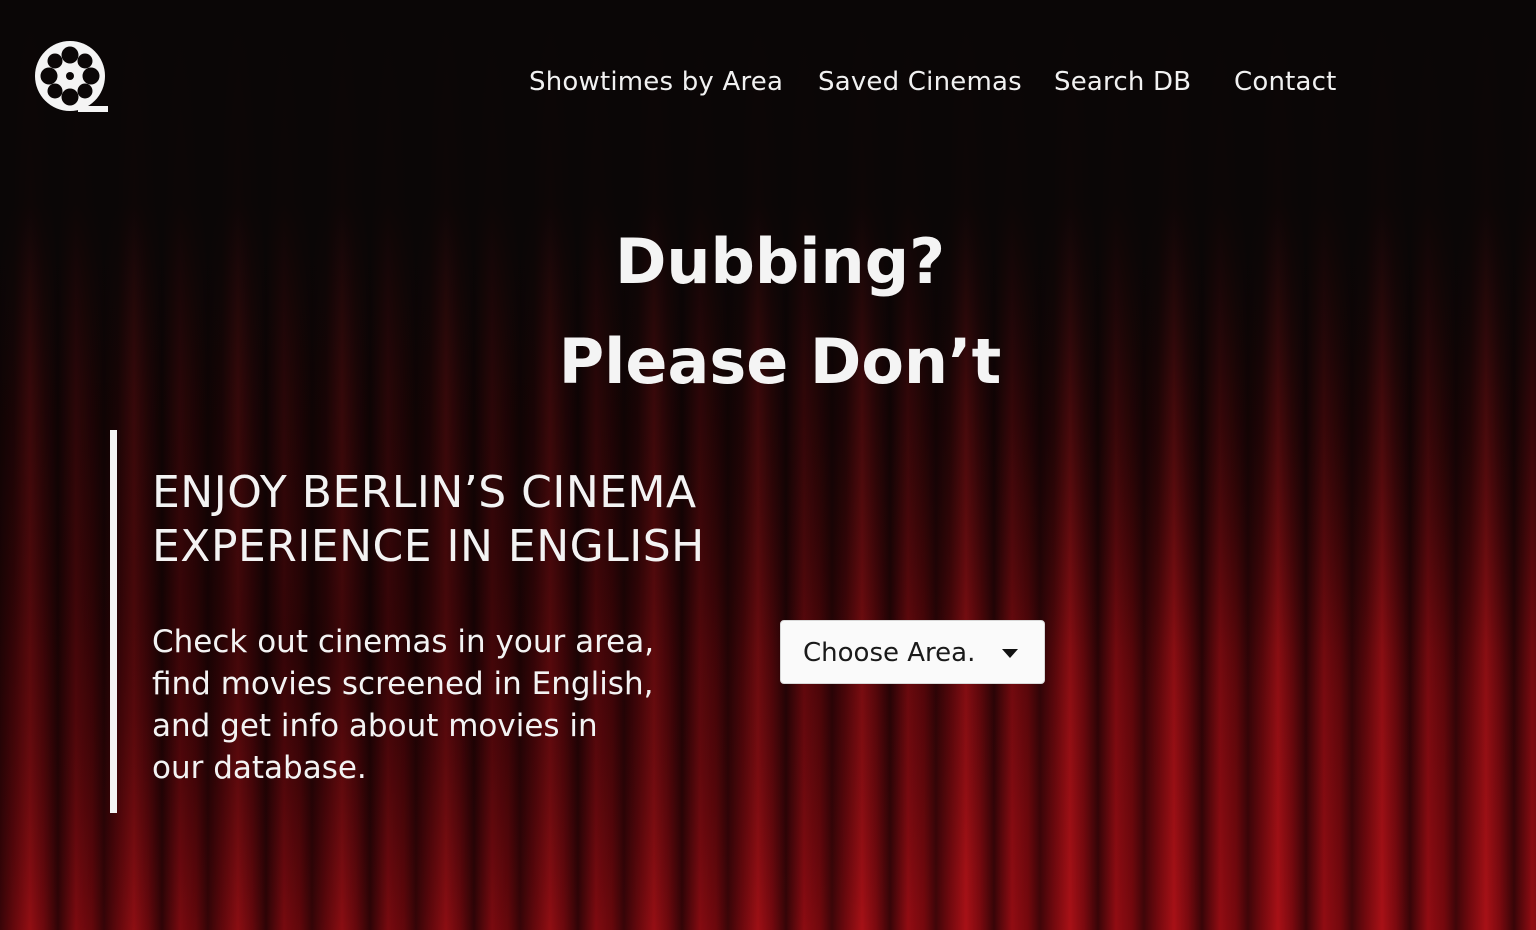 The height and width of the screenshot is (930, 1536). I want to click on tagline-line: EXPERIENCE IN ENGLISH, so click(428, 546).